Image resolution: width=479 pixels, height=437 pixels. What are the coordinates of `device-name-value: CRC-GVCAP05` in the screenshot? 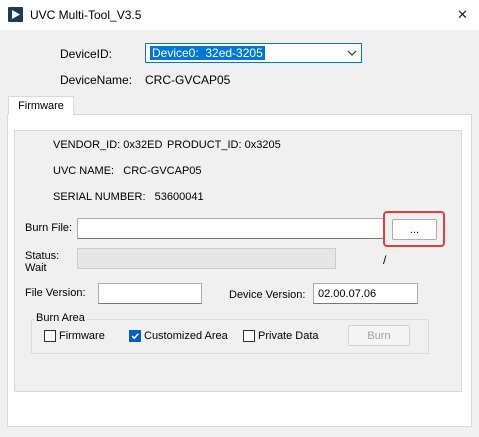 It's located at (188, 80).